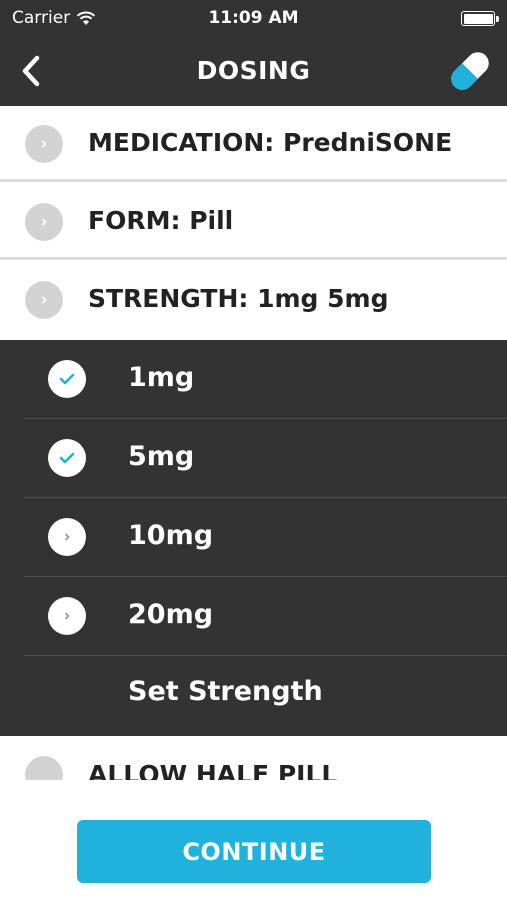 The image size is (507, 900). Describe the element at coordinates (161, 456) in the screenshot. I see `strength-option-label: 5mg` at that location.